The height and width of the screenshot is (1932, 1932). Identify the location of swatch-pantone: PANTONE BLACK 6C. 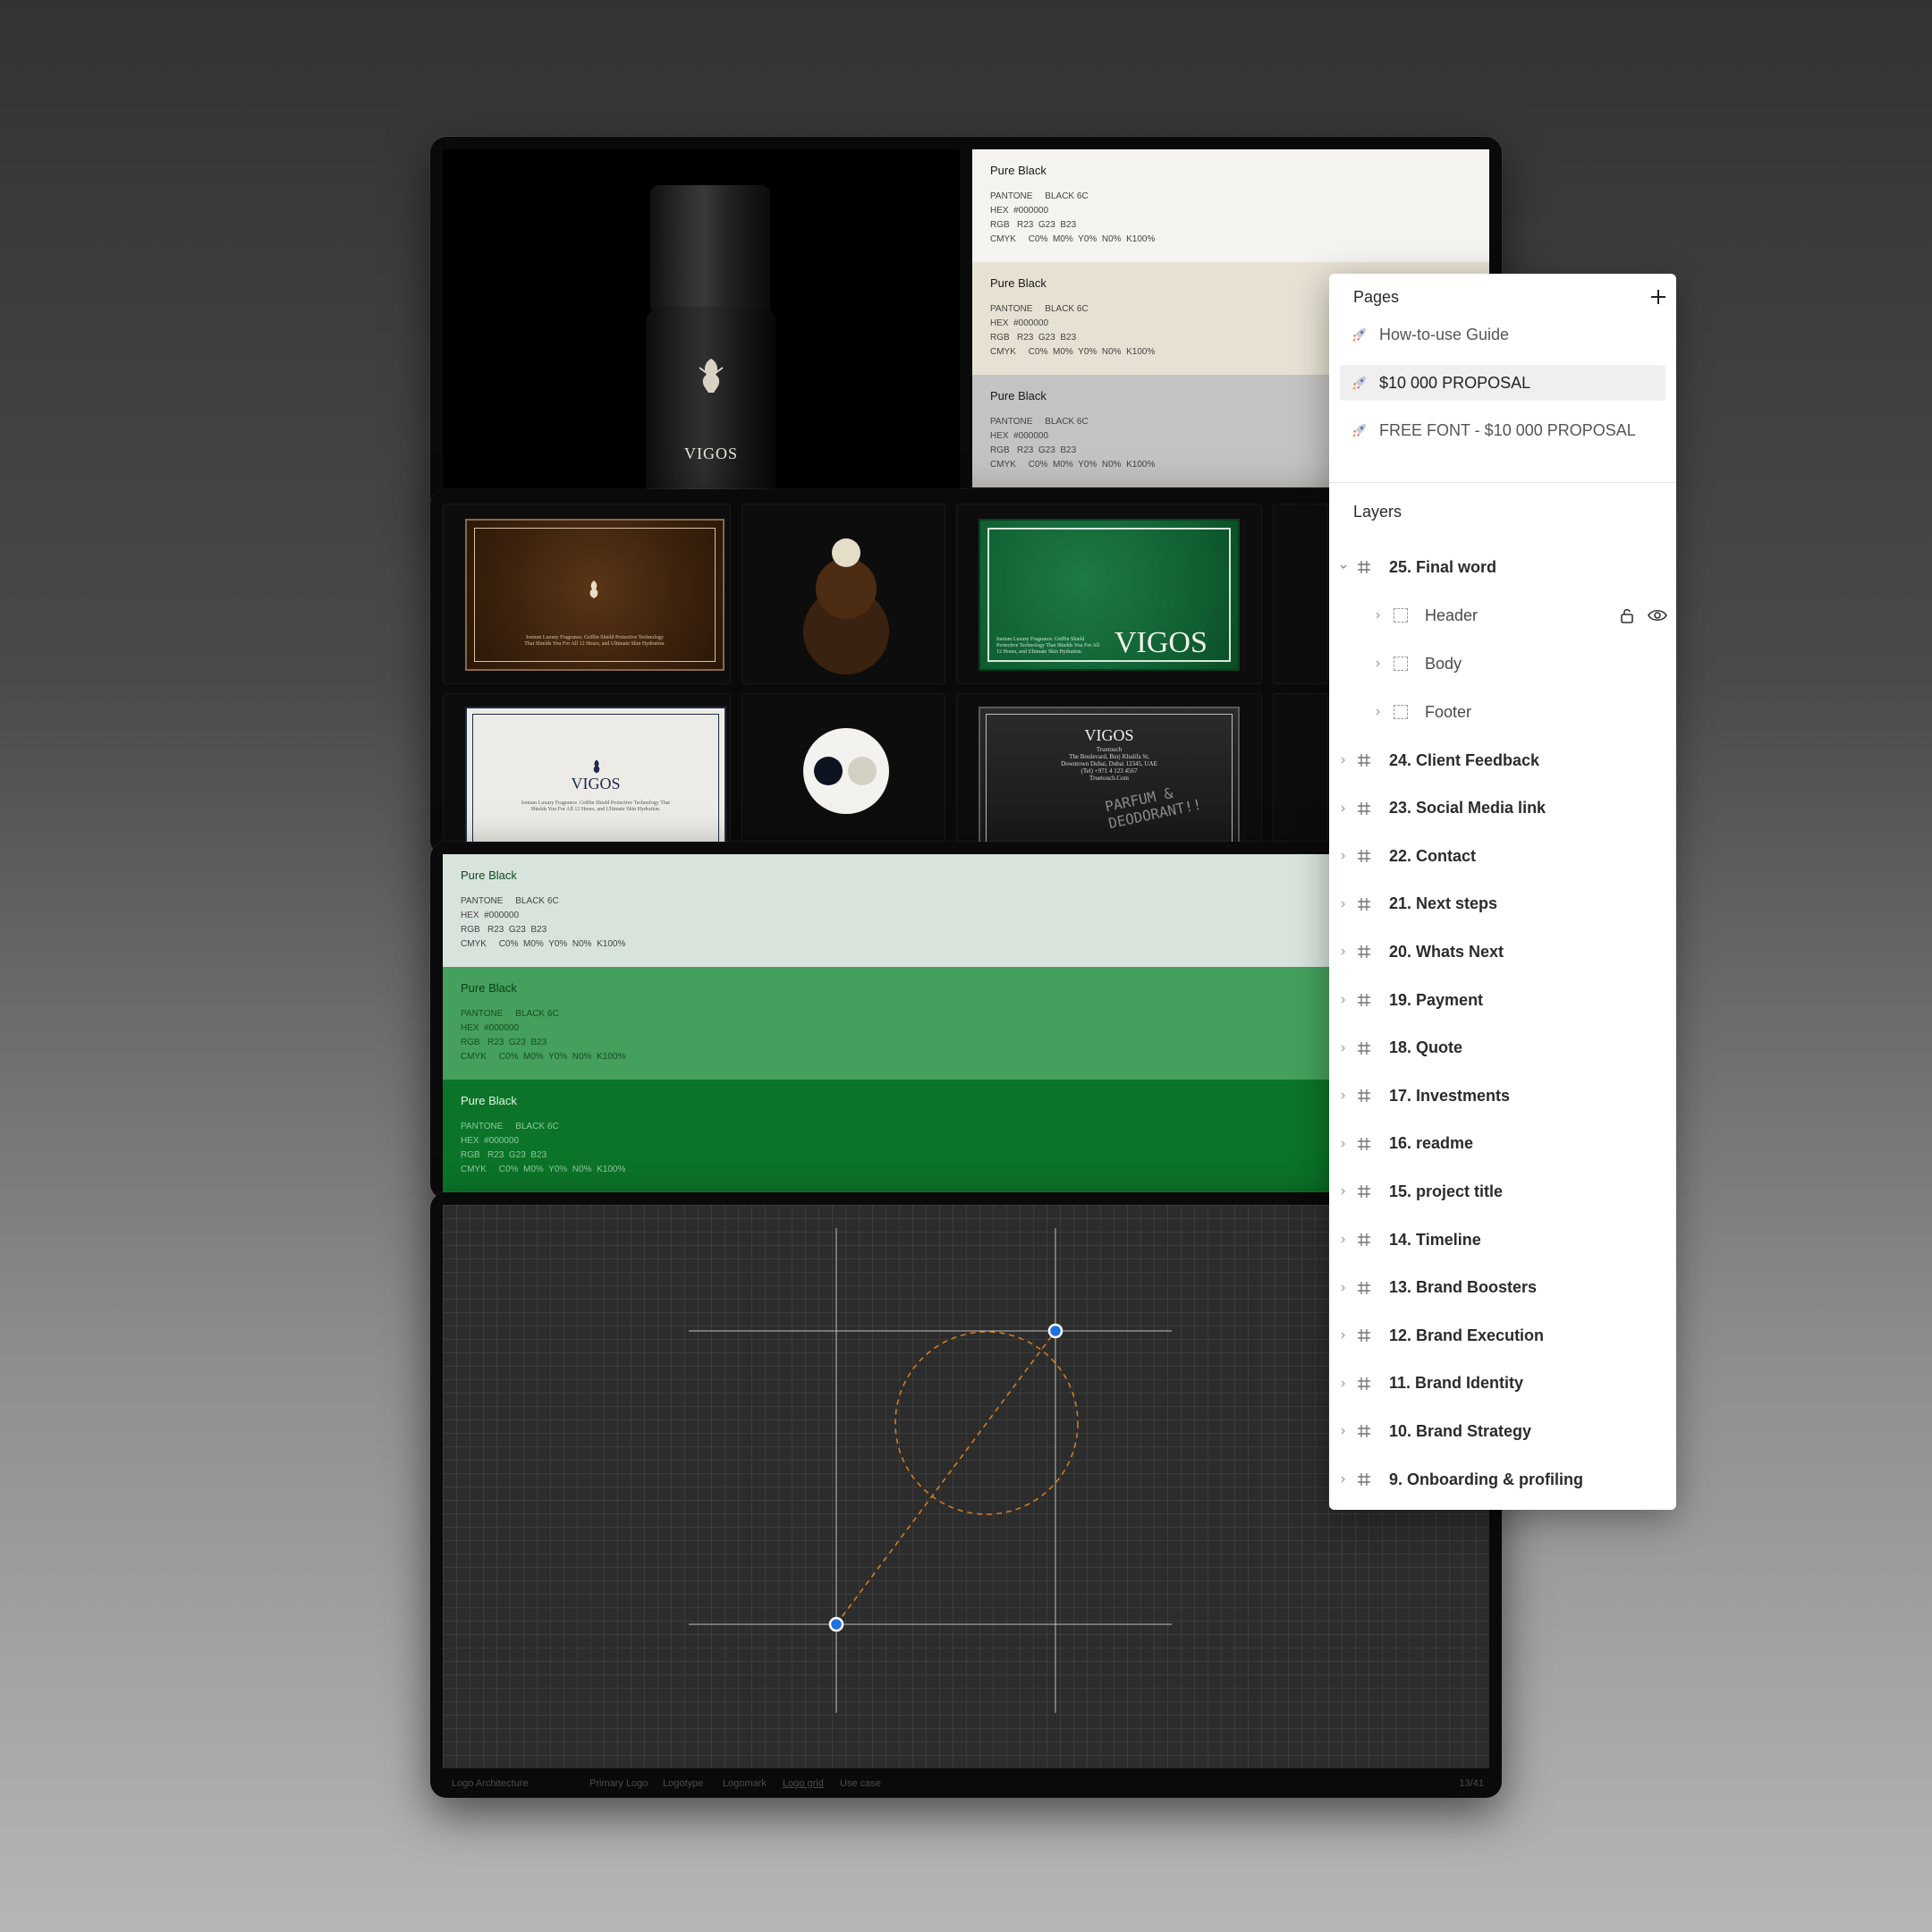
(510, 1126).